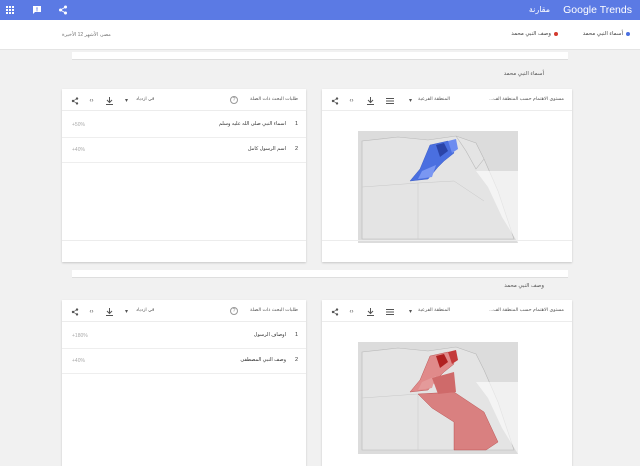  I want to click on table-row: 2 وصف النبي المصطفى +40%, so click(184, 361).